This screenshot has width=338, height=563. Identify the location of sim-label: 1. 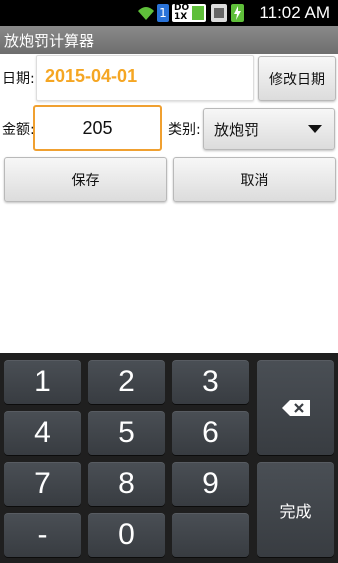
(163, 13).